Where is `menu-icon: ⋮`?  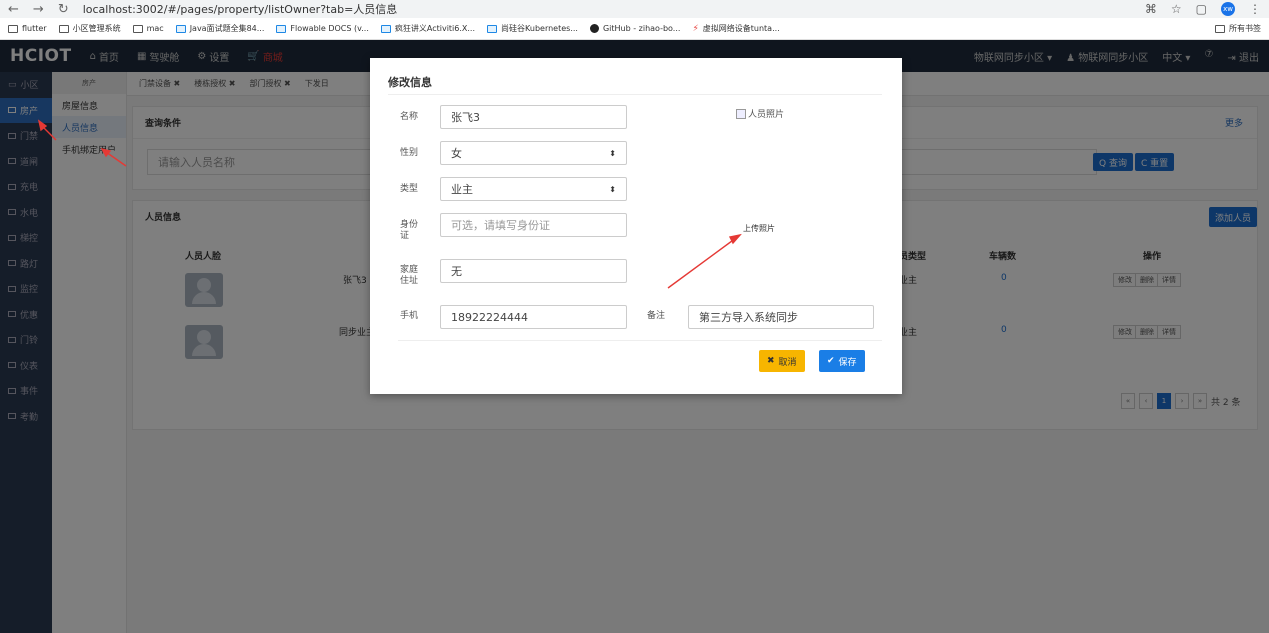
menu-icon: ⋮ is located at coordinates (1255, 9).